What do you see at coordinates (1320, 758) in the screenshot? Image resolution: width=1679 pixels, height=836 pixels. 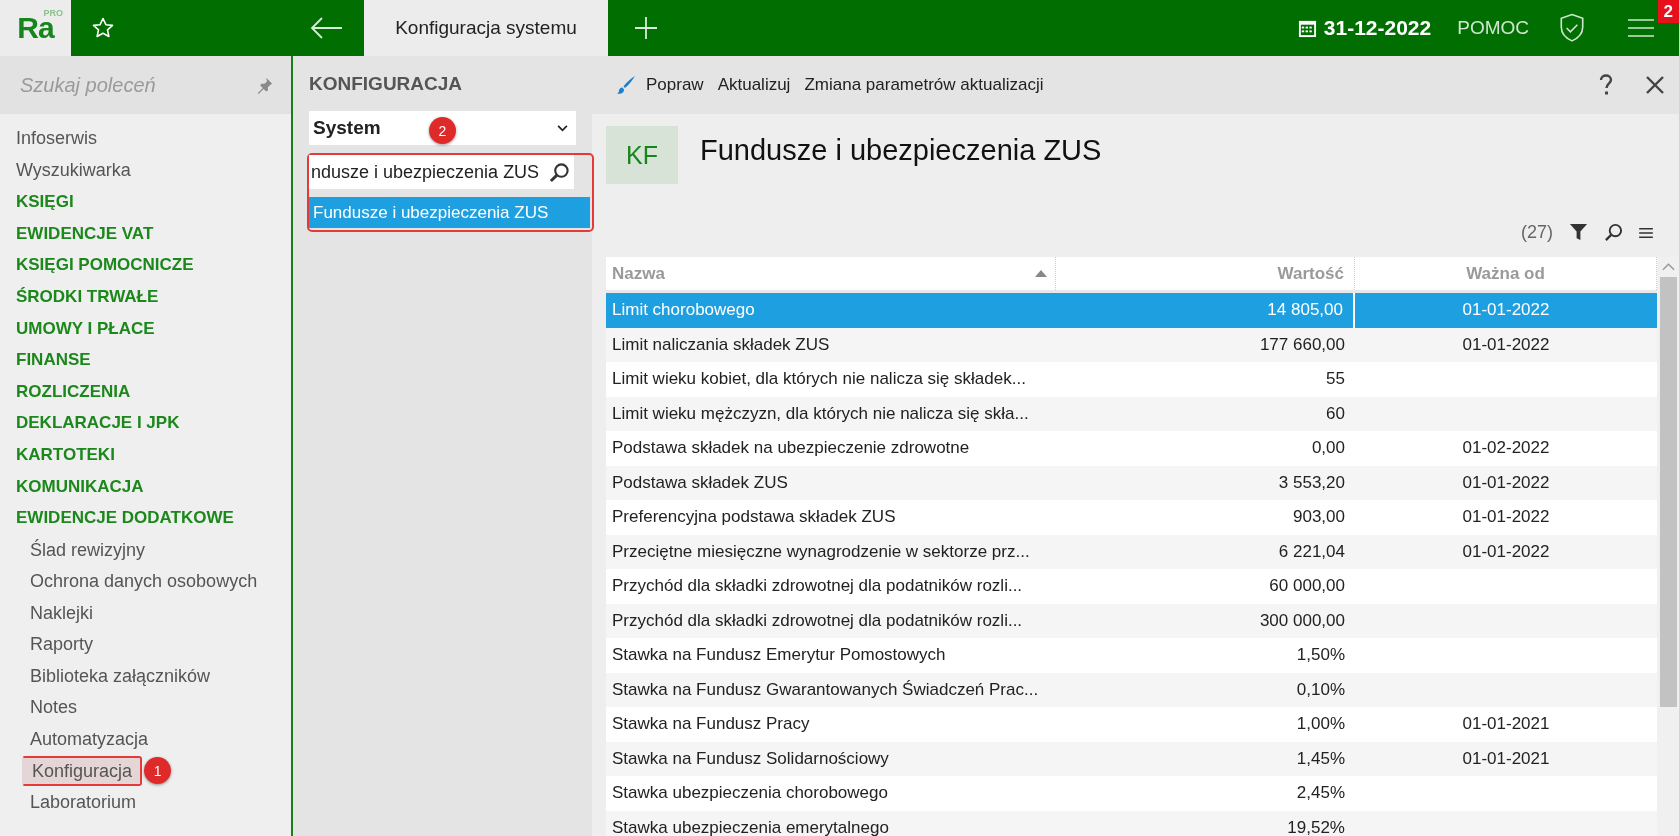 I see `table-cell: 1,45%` at bounding box center [1320, 758].